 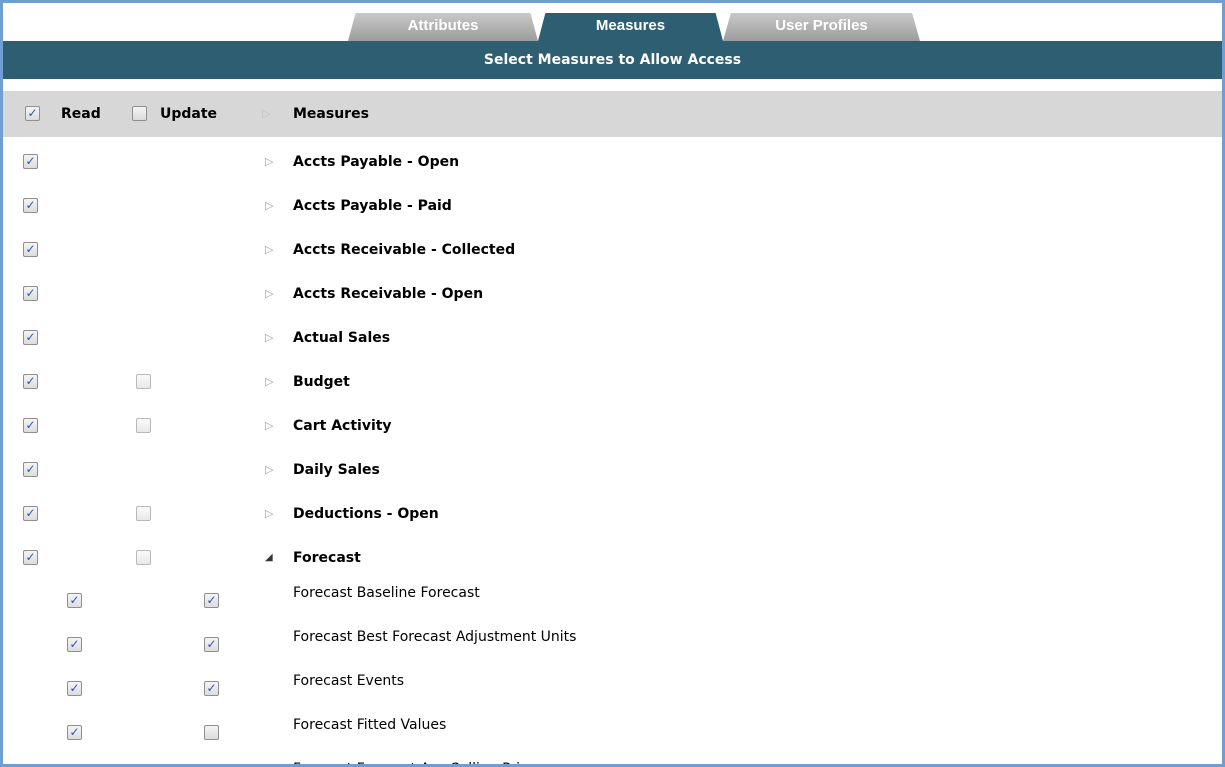 What do you see at coordinates (612, 558) in the screenshot?
I see `measure-row: ◢ Forecast` at bounding box center [612, 558].